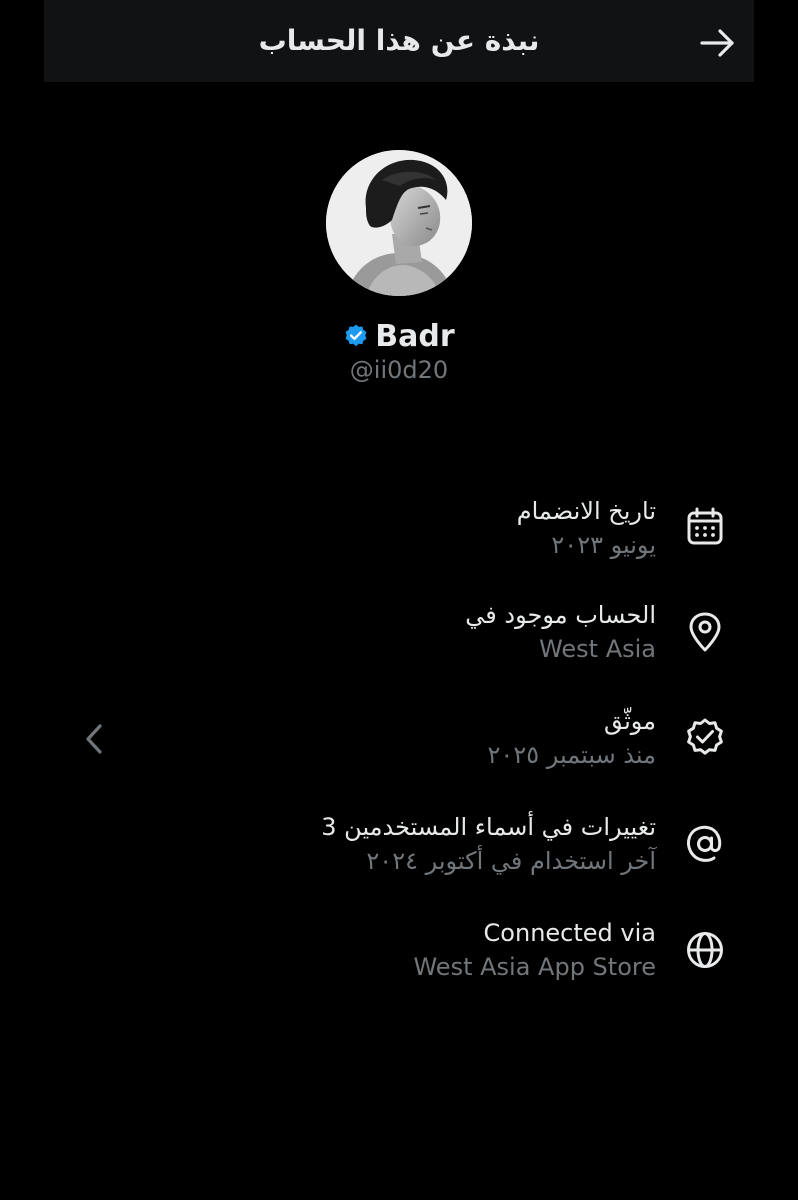 Image resolution: width=798 pixels, height=1200 pixels. I want to click on location-pin-icon, so click(705, 632).